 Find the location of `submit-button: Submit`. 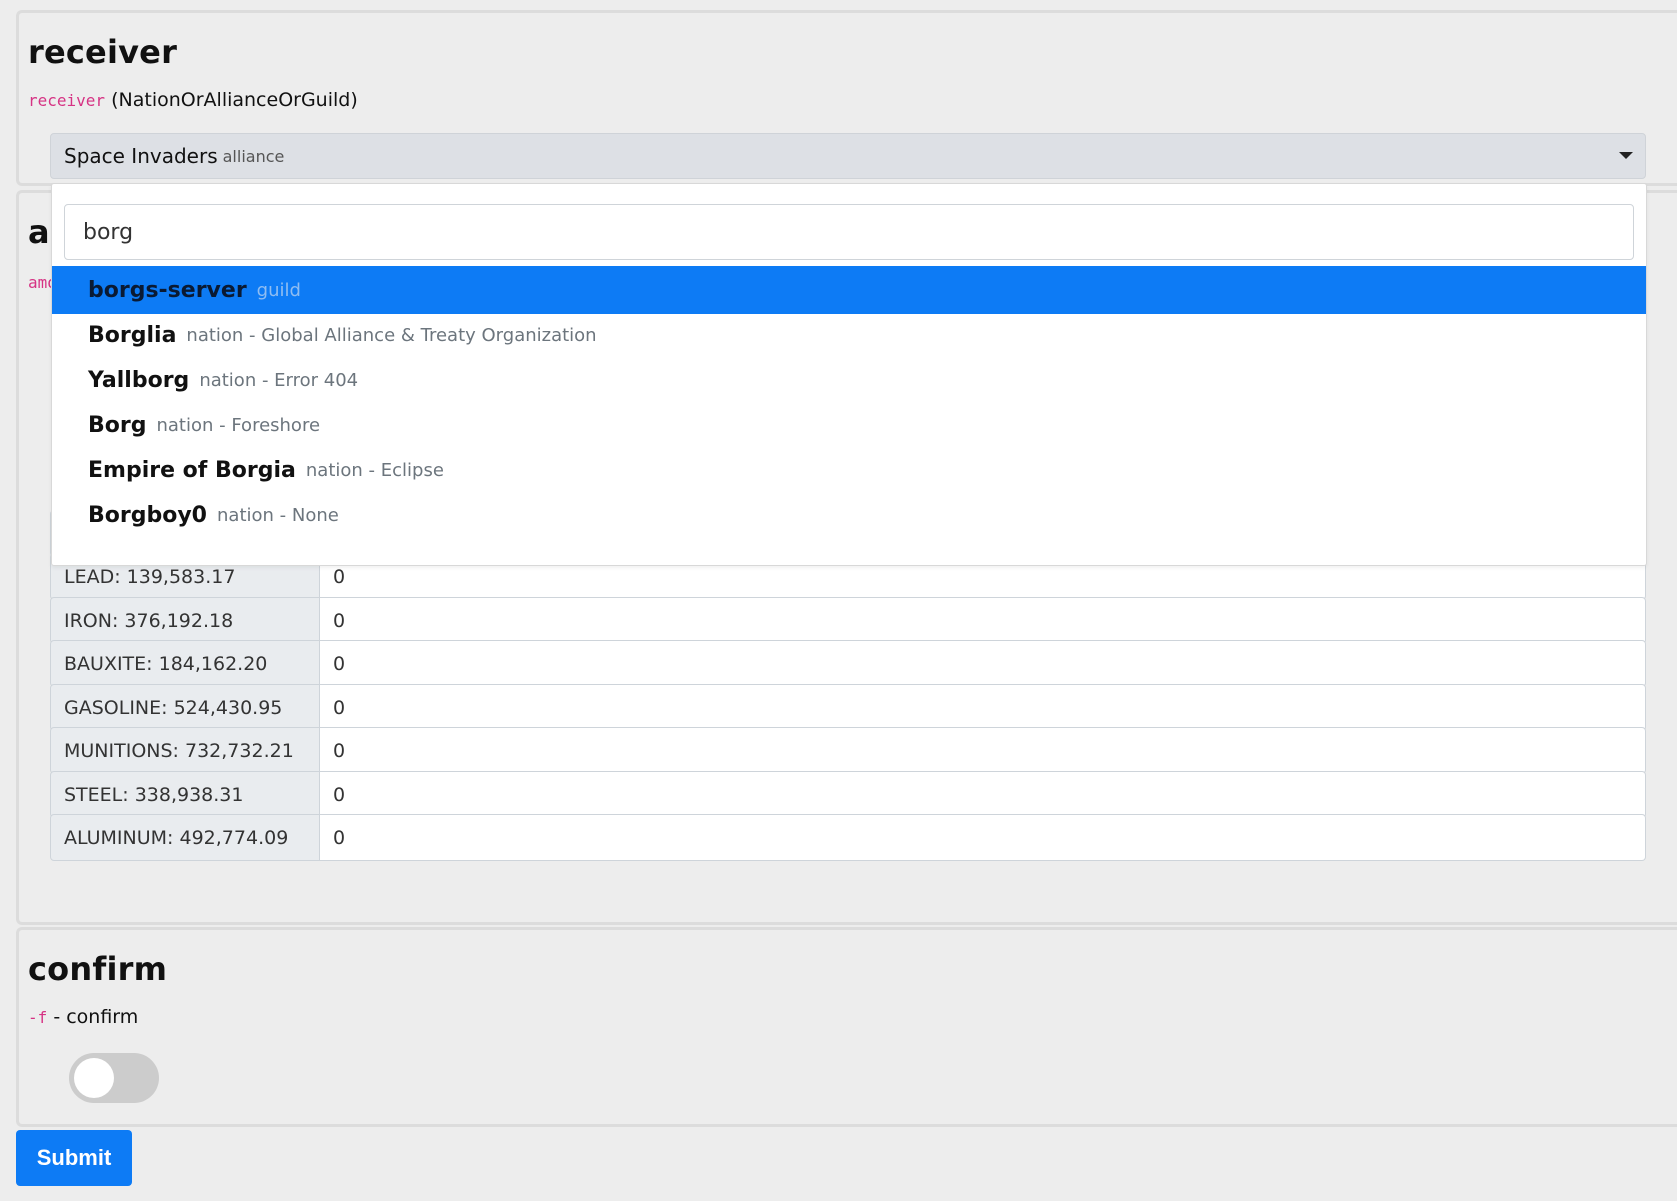

submit-button: Submit is located at coordinates (74, 1158).